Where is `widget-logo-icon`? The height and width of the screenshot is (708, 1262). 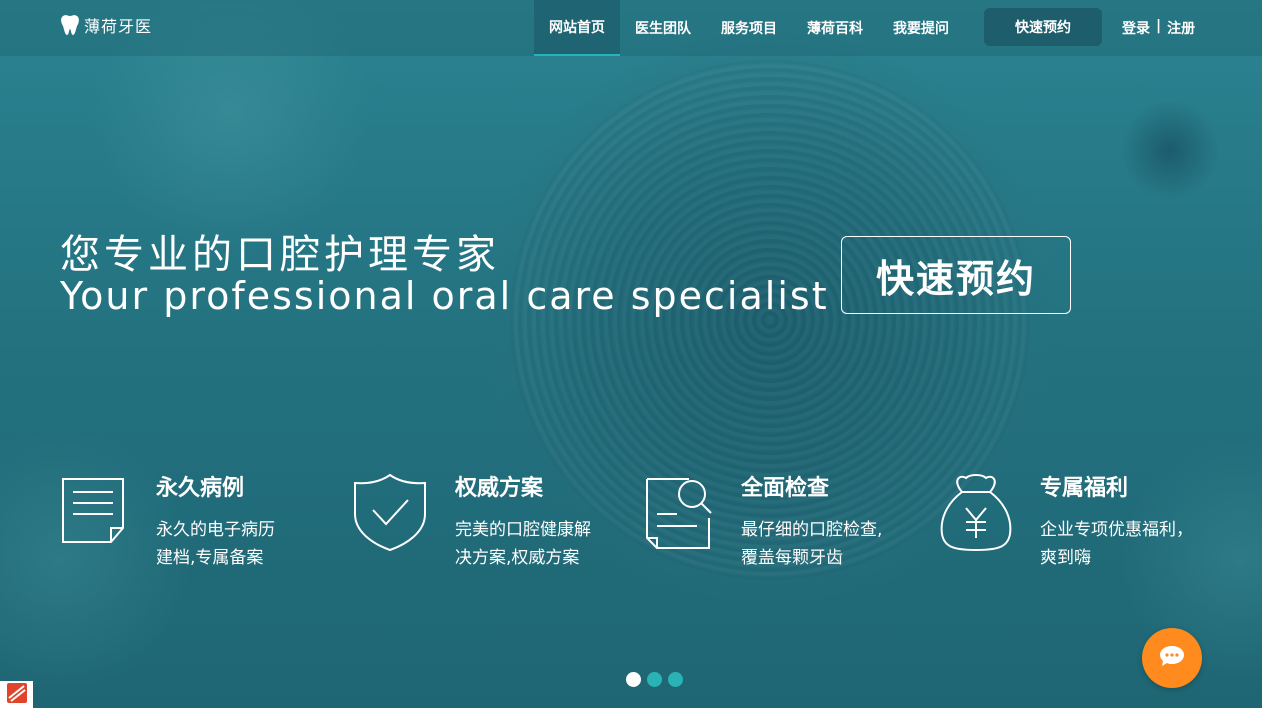
widget-logo-icon is located at coordinates (17, 695).